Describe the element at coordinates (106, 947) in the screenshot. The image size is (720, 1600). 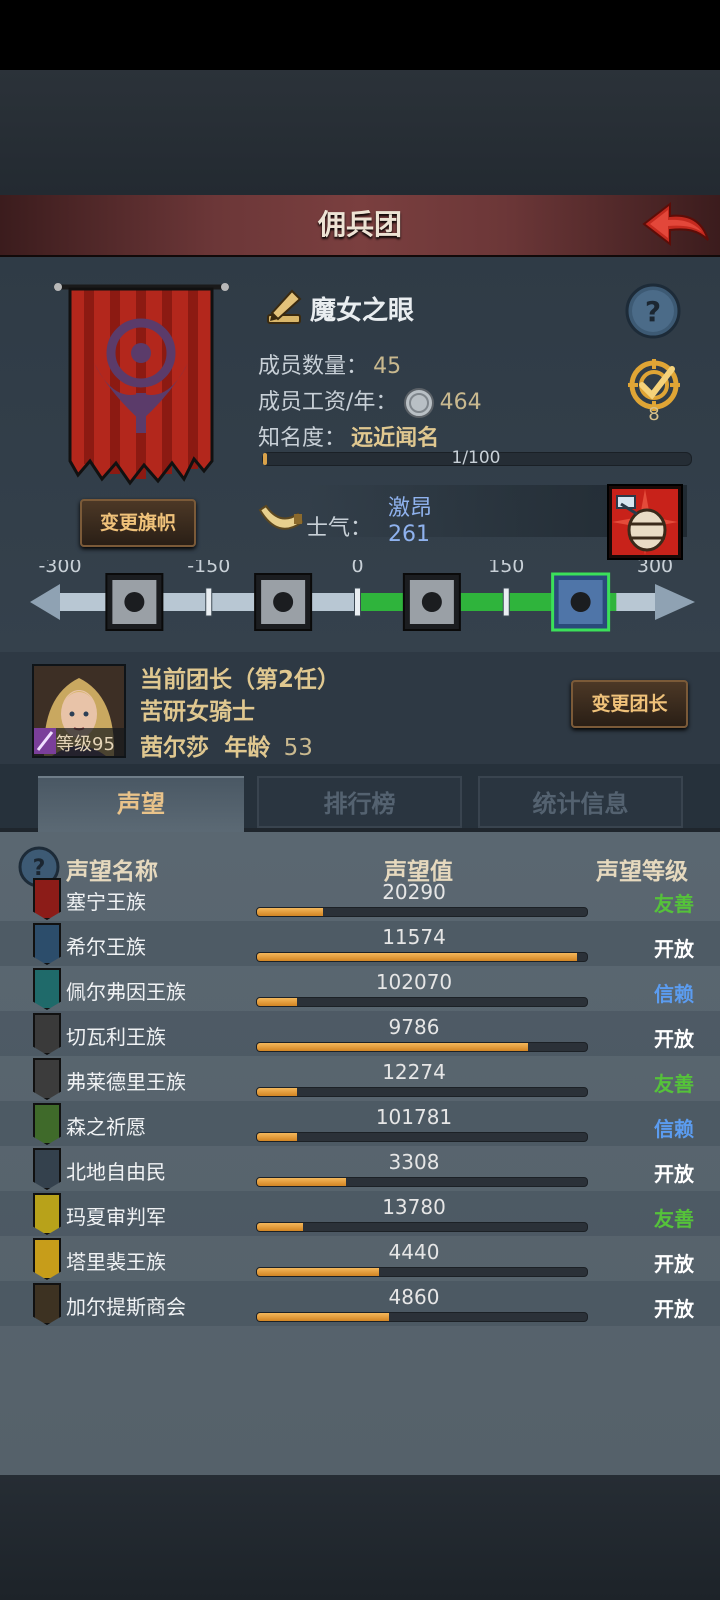
I see `faction-name: 希尔王族` at that location.